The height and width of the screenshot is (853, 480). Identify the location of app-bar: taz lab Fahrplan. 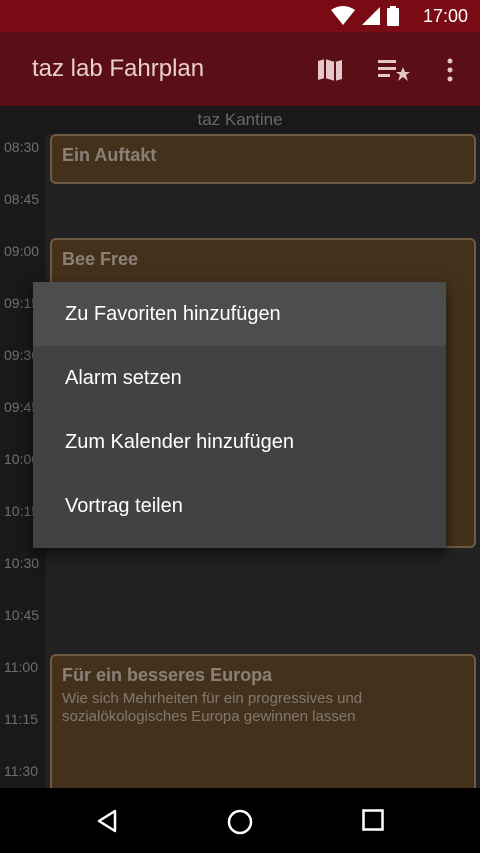
(240, 69).